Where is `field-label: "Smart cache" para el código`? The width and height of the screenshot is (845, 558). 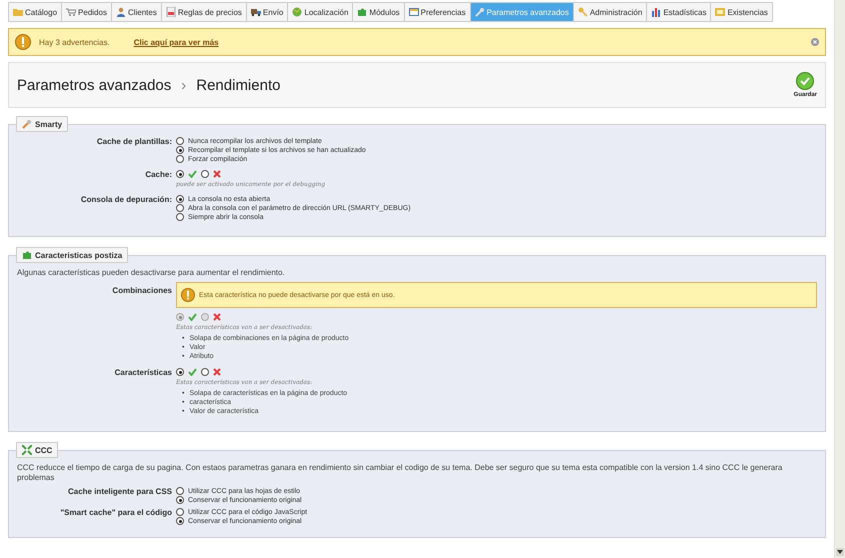
field-label: "Smart cache" para el código is located at coordinates (115, 513).